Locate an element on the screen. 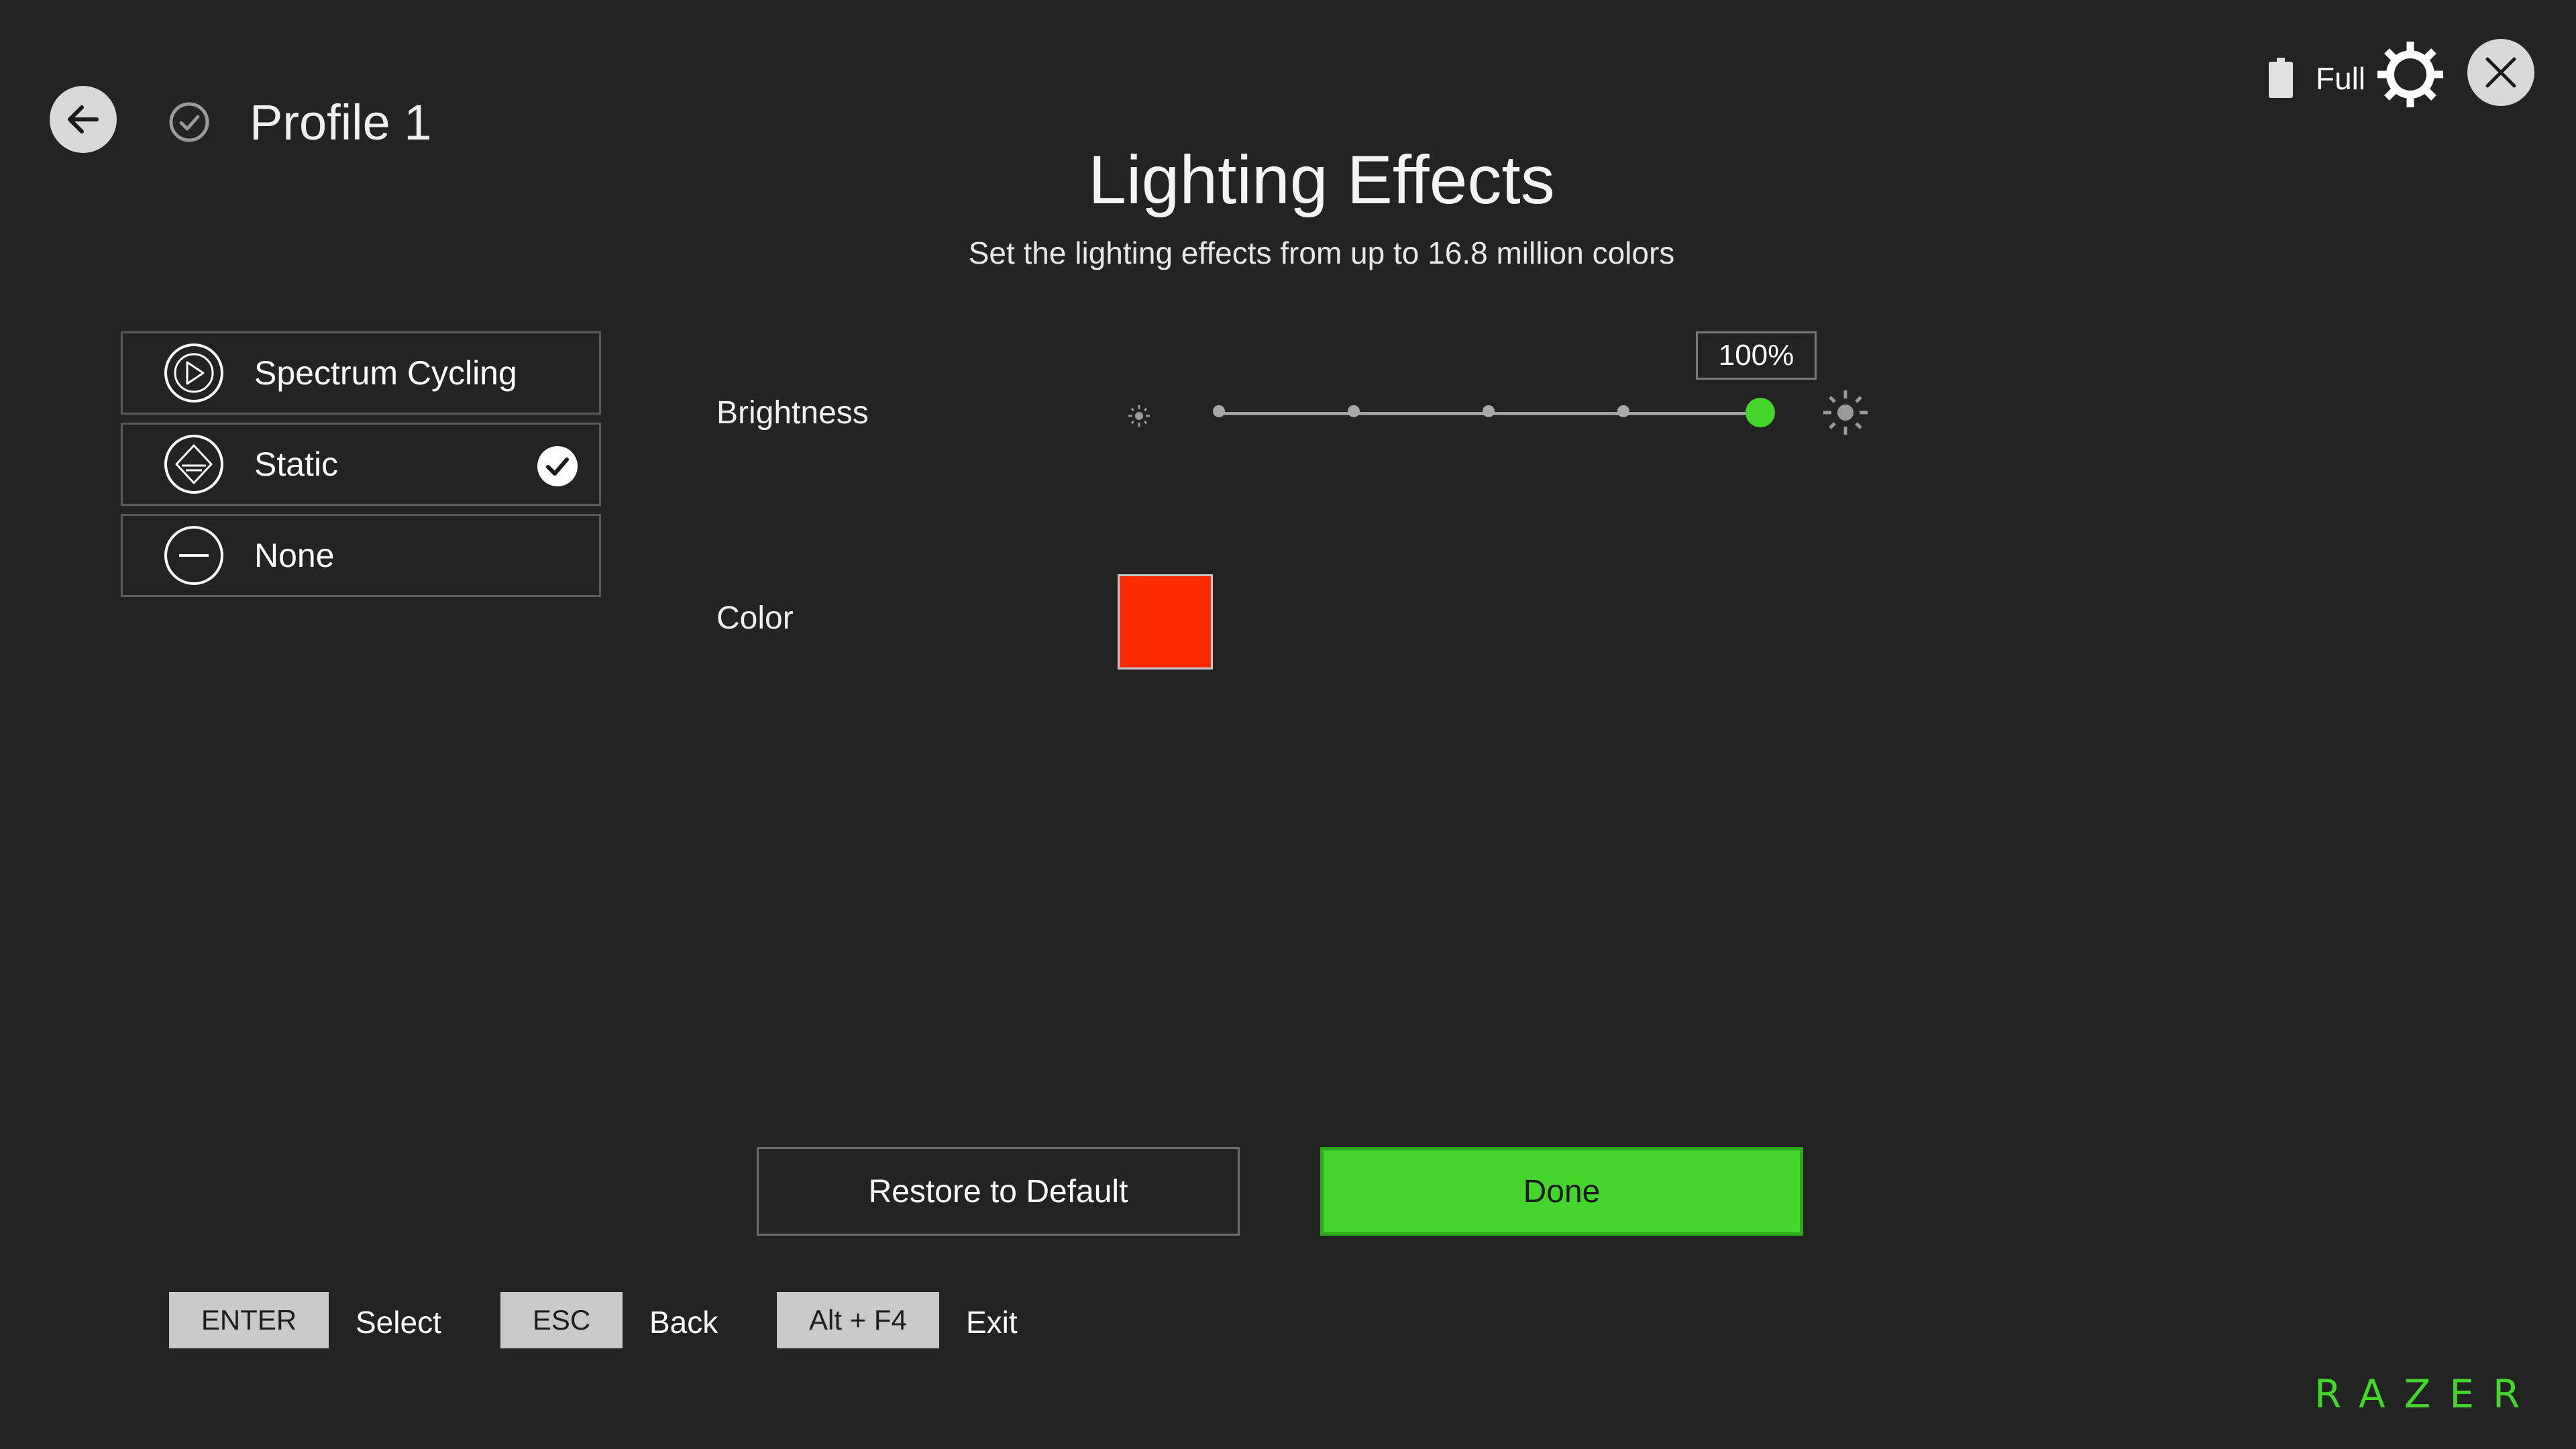 The image size is (2576, 1449). brightness-high-icon is located at coordinates (1845, 412).